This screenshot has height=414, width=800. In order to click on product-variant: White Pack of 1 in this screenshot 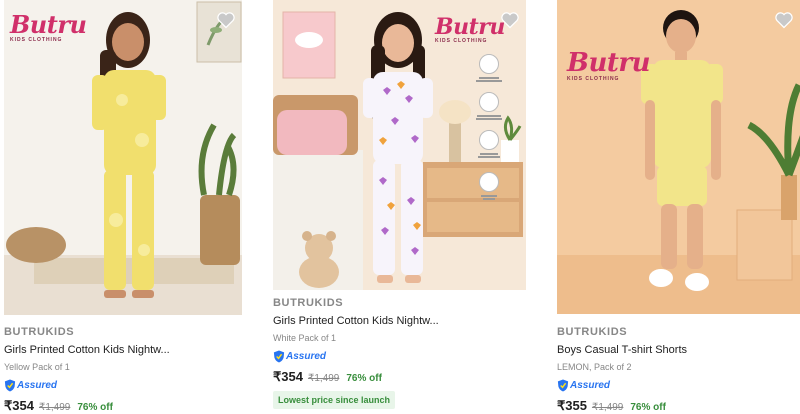, I will do `click(305, 338)`.